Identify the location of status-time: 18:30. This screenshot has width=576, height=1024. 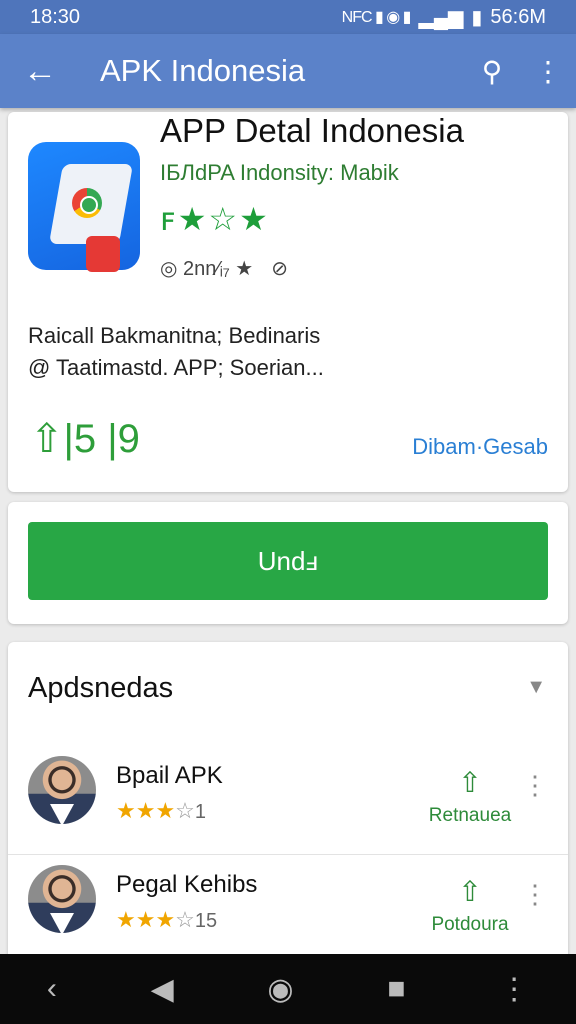
(55, 16).